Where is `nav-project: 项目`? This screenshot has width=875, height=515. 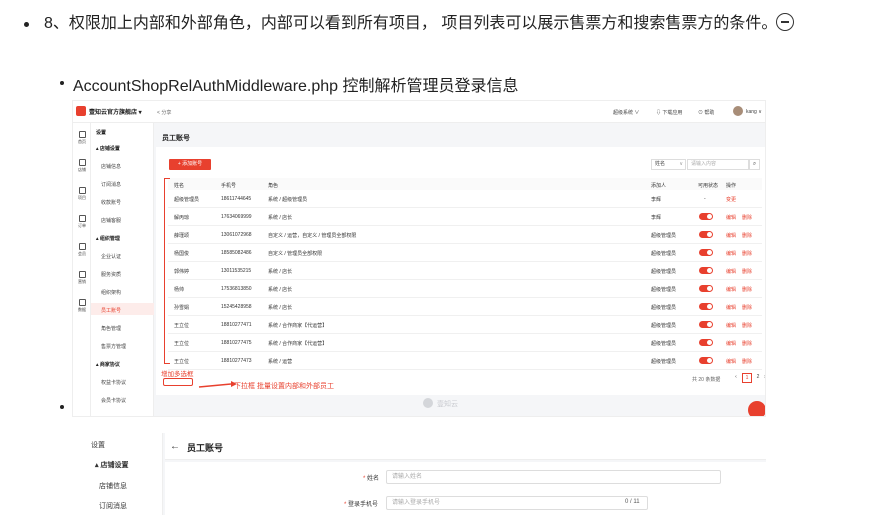 nav-project: 项目 is located at coordinates (82, 194).